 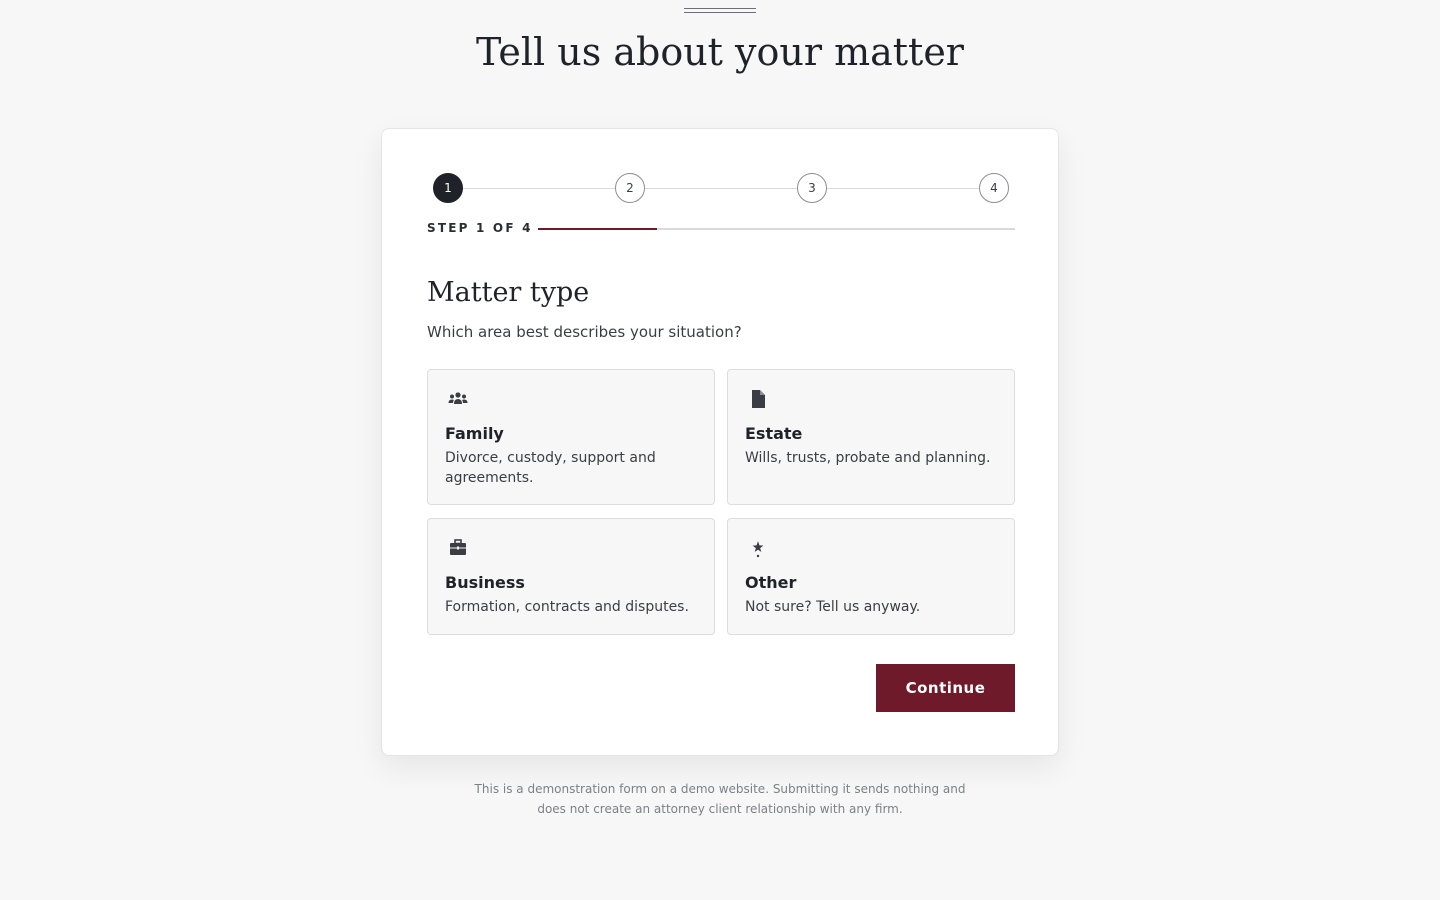 I want to click on option-description: Formation, contracts and disputes., so click(x=567, y=607).